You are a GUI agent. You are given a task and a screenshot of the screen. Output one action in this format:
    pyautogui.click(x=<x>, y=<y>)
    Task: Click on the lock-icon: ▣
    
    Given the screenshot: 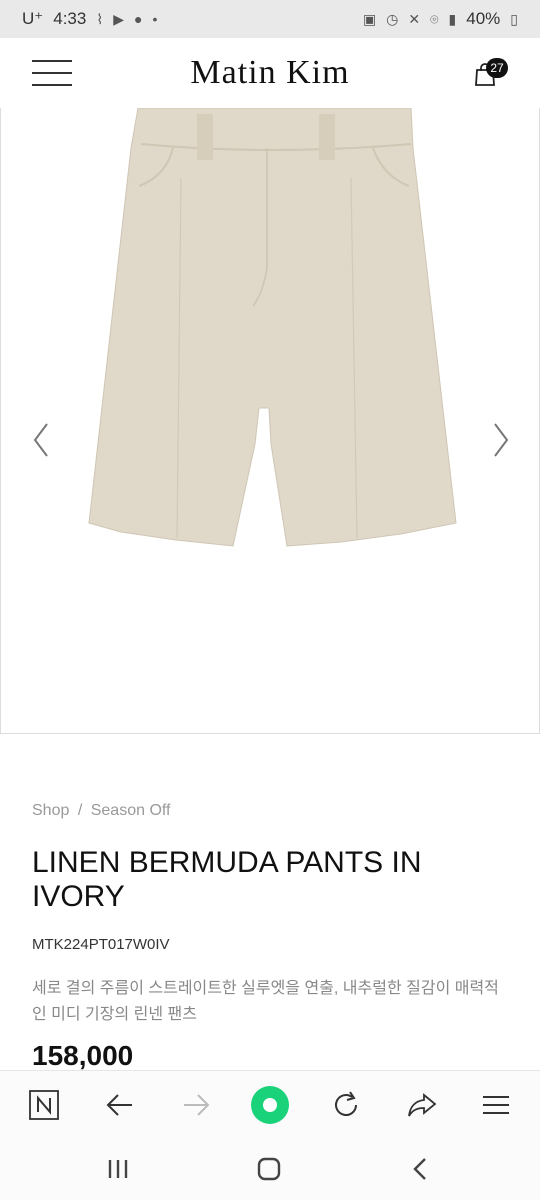 What is the action you would take?
    pyautogui.click(x=369, y=18)
    